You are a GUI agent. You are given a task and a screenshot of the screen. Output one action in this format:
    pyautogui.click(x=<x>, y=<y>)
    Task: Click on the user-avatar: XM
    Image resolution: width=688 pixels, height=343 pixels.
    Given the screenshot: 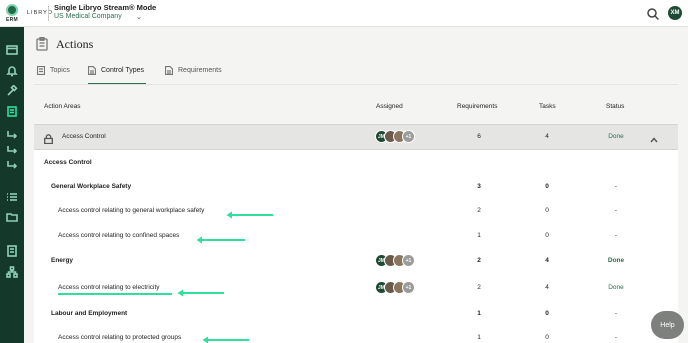 What is the action you would take?
    pyautogui.click(x=675, y=13)
    